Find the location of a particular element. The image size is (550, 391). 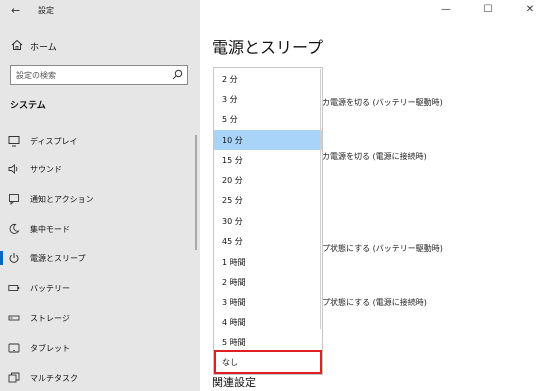

dropdown-option: 15 分 is located at coordinates (268, 160).